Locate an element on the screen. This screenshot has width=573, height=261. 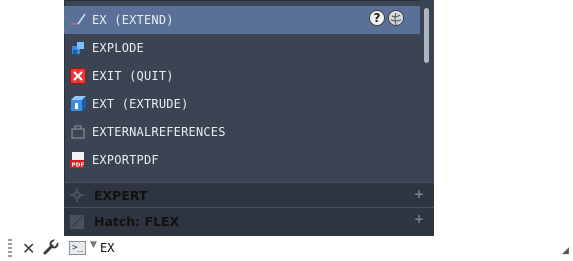
category-label: EXPERT is located at coordinates (121, 195).